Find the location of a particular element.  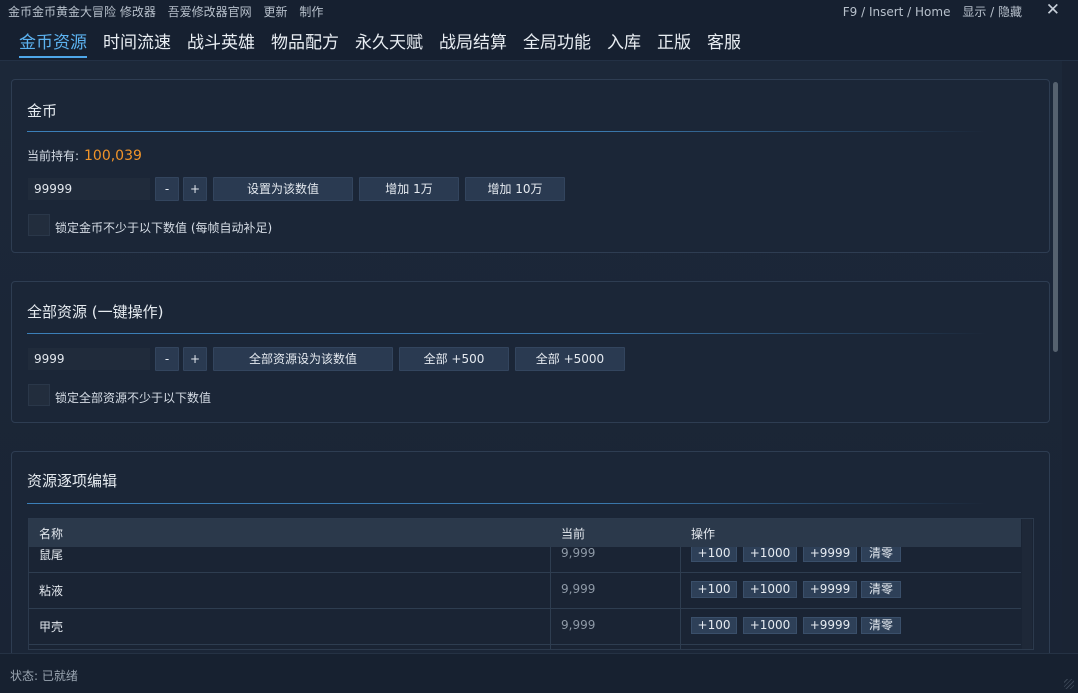

app-title: 金币金币黄金大冒险 修改器 is located at coordinates (82, 12).